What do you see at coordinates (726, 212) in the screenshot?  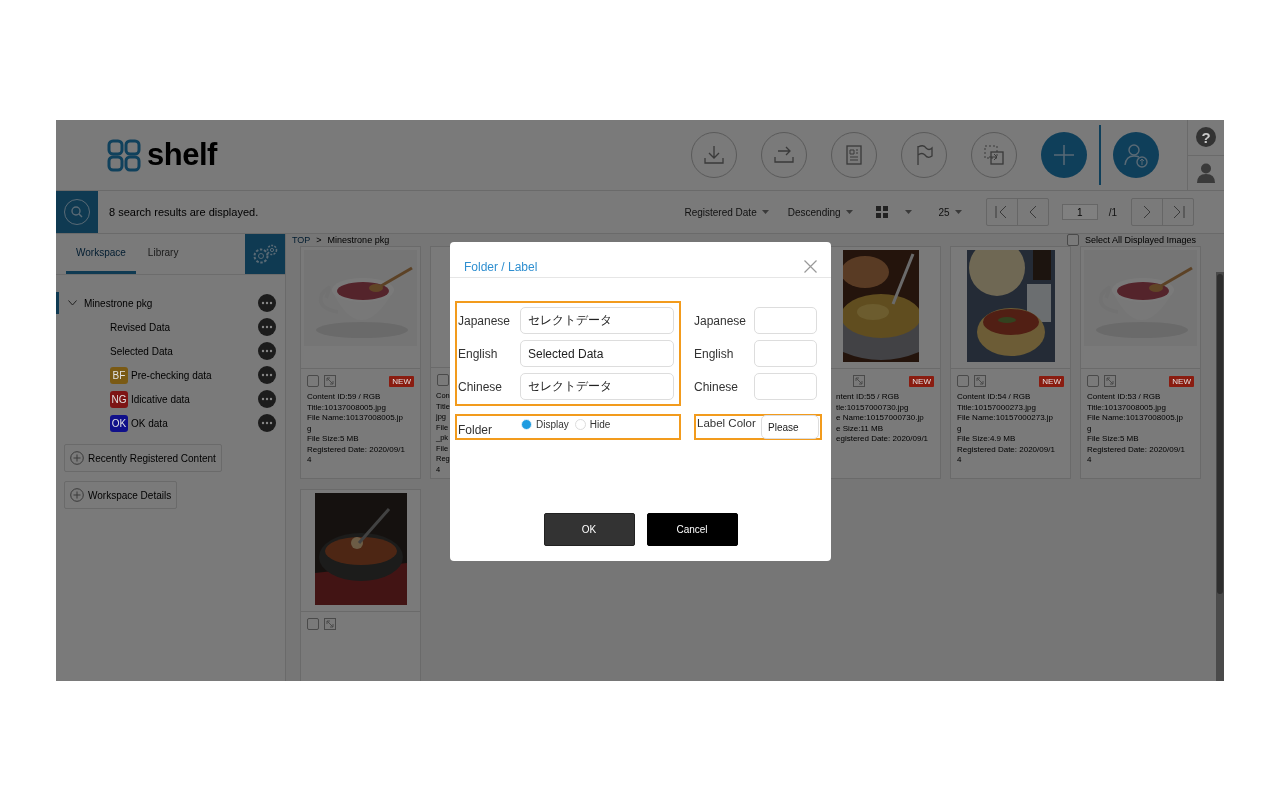 I see `sort-field-dropdown: Registered Date` at bounding box center [726, 212].